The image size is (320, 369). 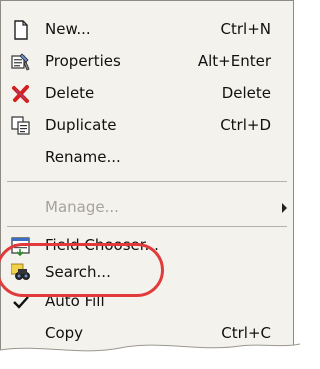 What do you see at coordinates (245, 29) in the screenshot?
I see `menu-item-shortcut: Ctrl+N` at bounding box center [245, 29].